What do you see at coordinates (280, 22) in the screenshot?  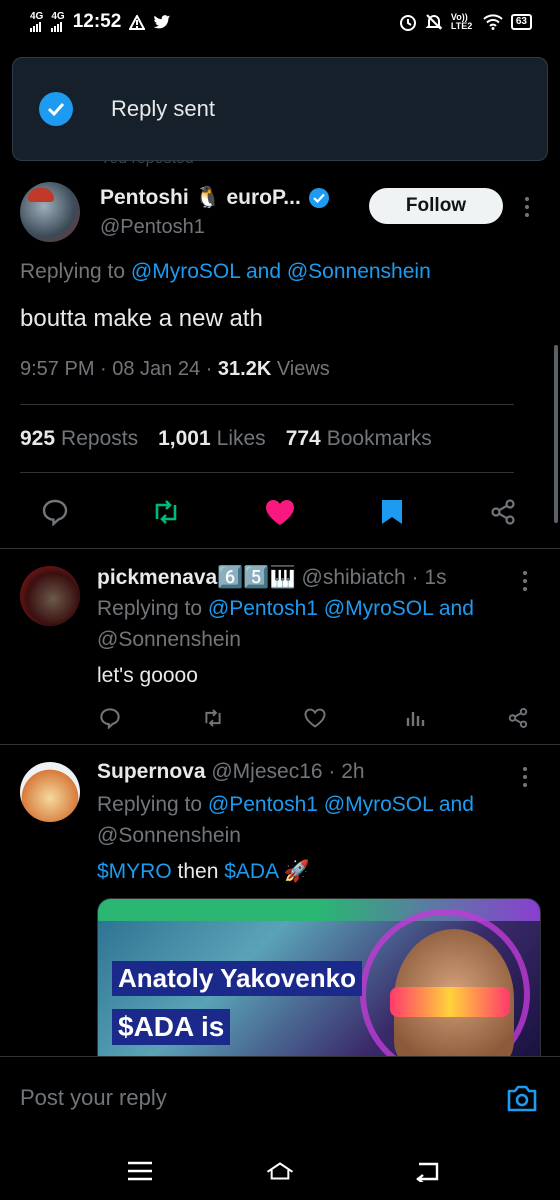 I see `status-bar: 4G 4G 12:52 Vo)) LTE2 63` at bounding box center [280, 22].